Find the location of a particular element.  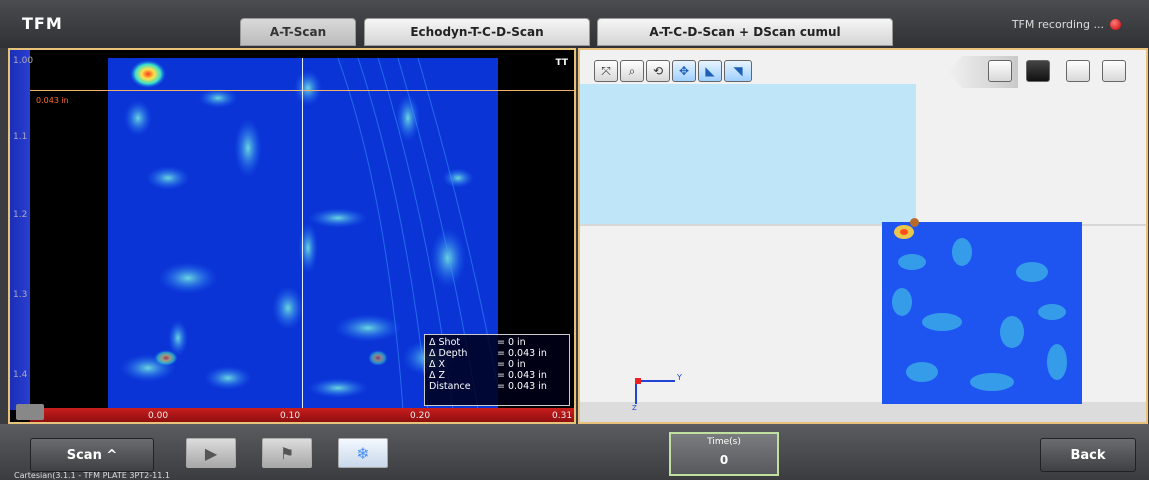

h-ruler-tick: 0.10 is located at coordinates (290, 416).